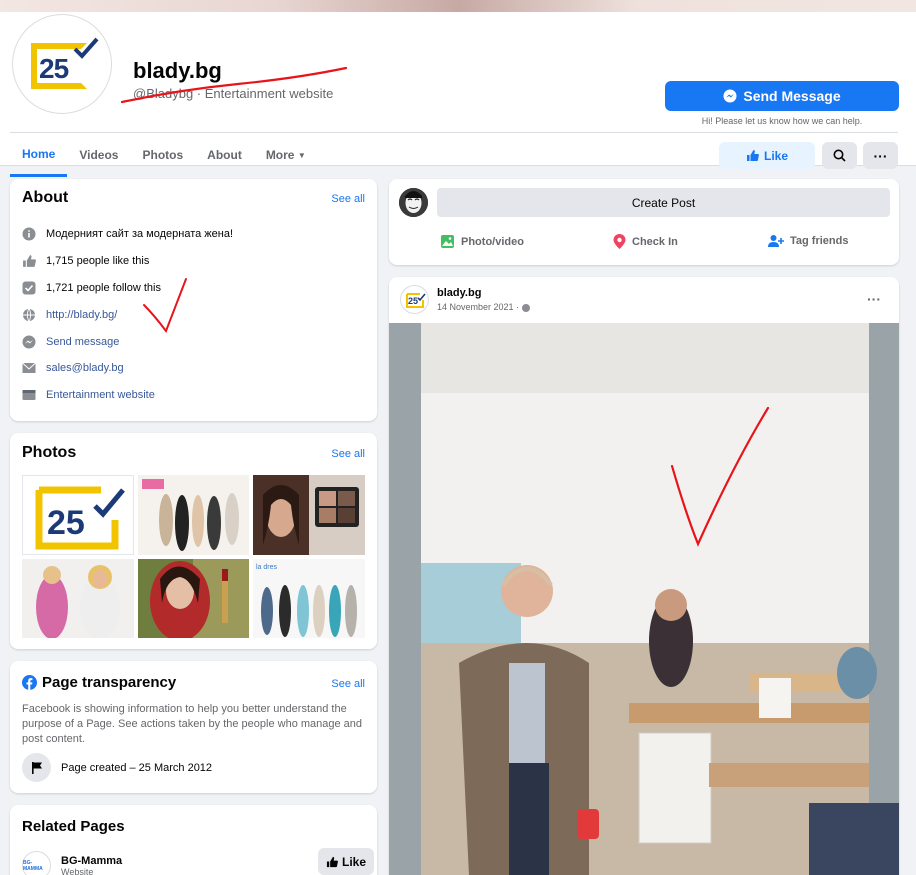  What do you see at coordinates (224, 155) in the screenshot?
I see `tab-about: About` at bounding box center [224, 155].